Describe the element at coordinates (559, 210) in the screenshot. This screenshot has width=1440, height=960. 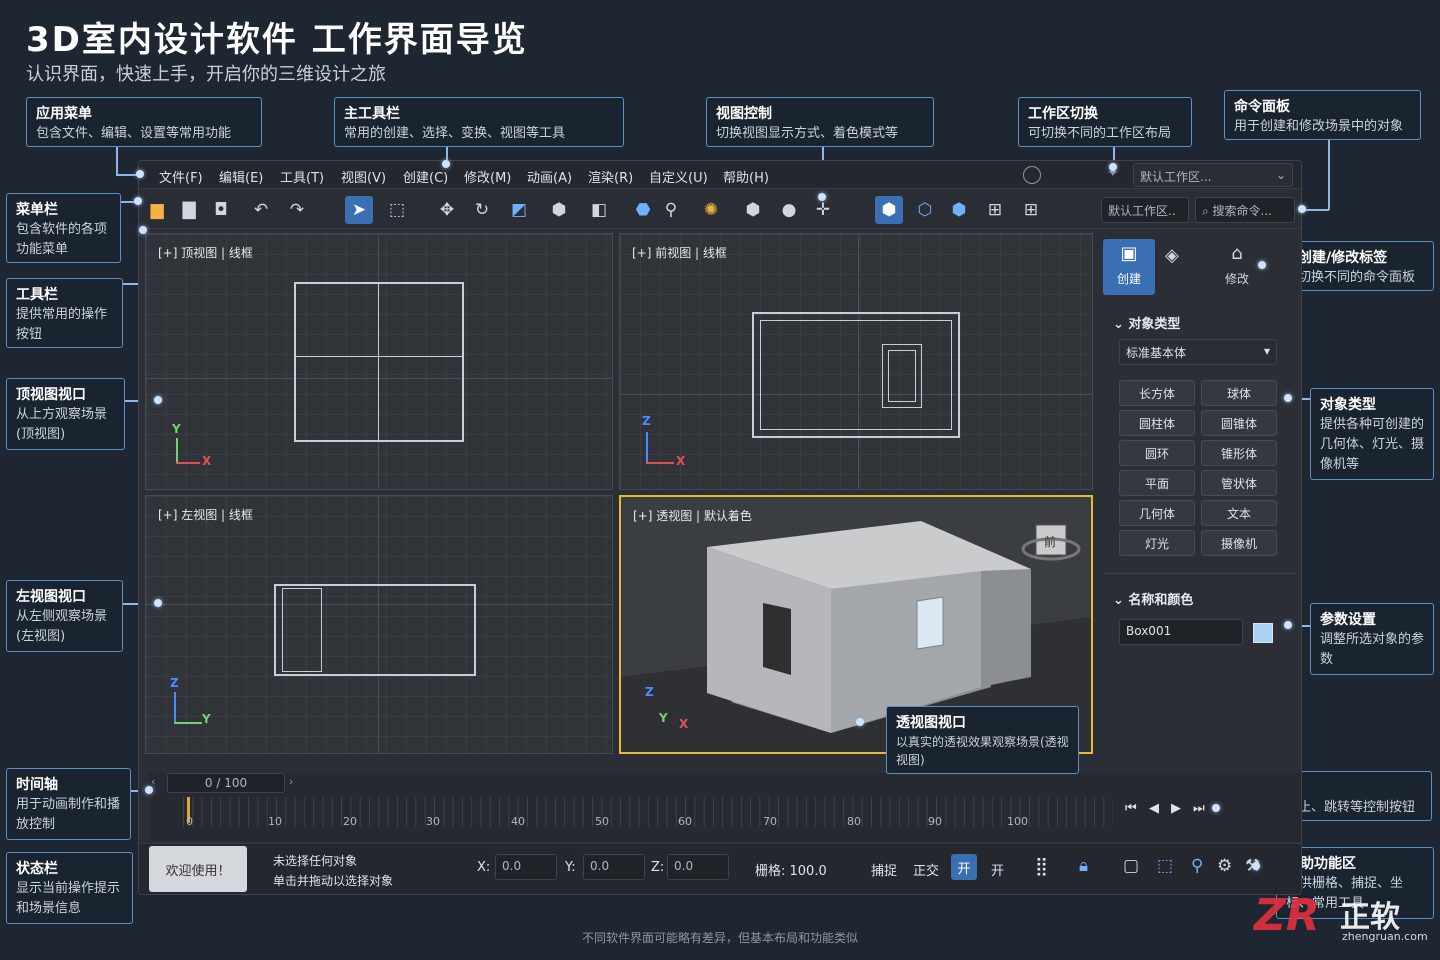
I see `box-icon: ⬢` at that location.